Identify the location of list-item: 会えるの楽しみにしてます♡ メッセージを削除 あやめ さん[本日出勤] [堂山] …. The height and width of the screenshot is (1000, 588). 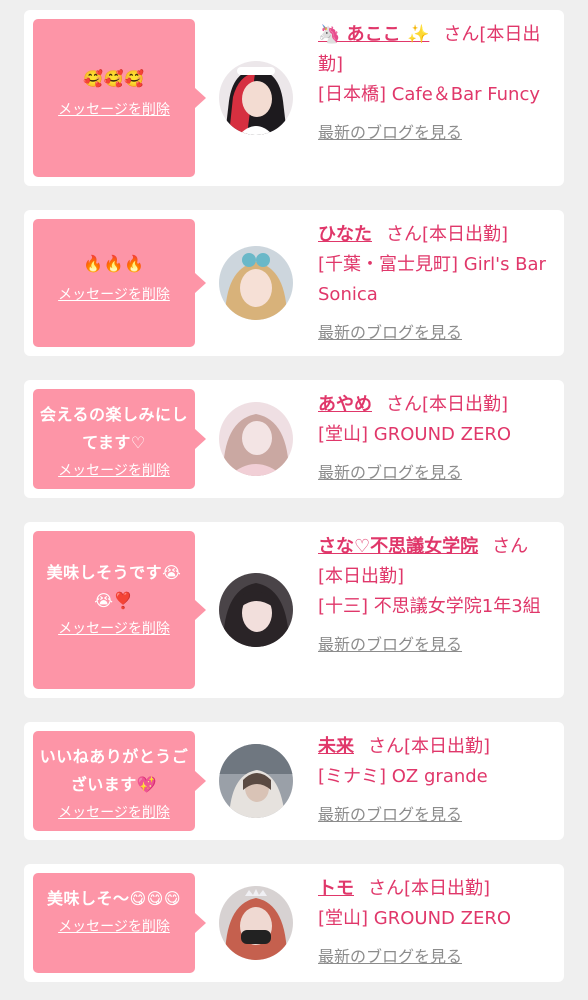
(294, 439).